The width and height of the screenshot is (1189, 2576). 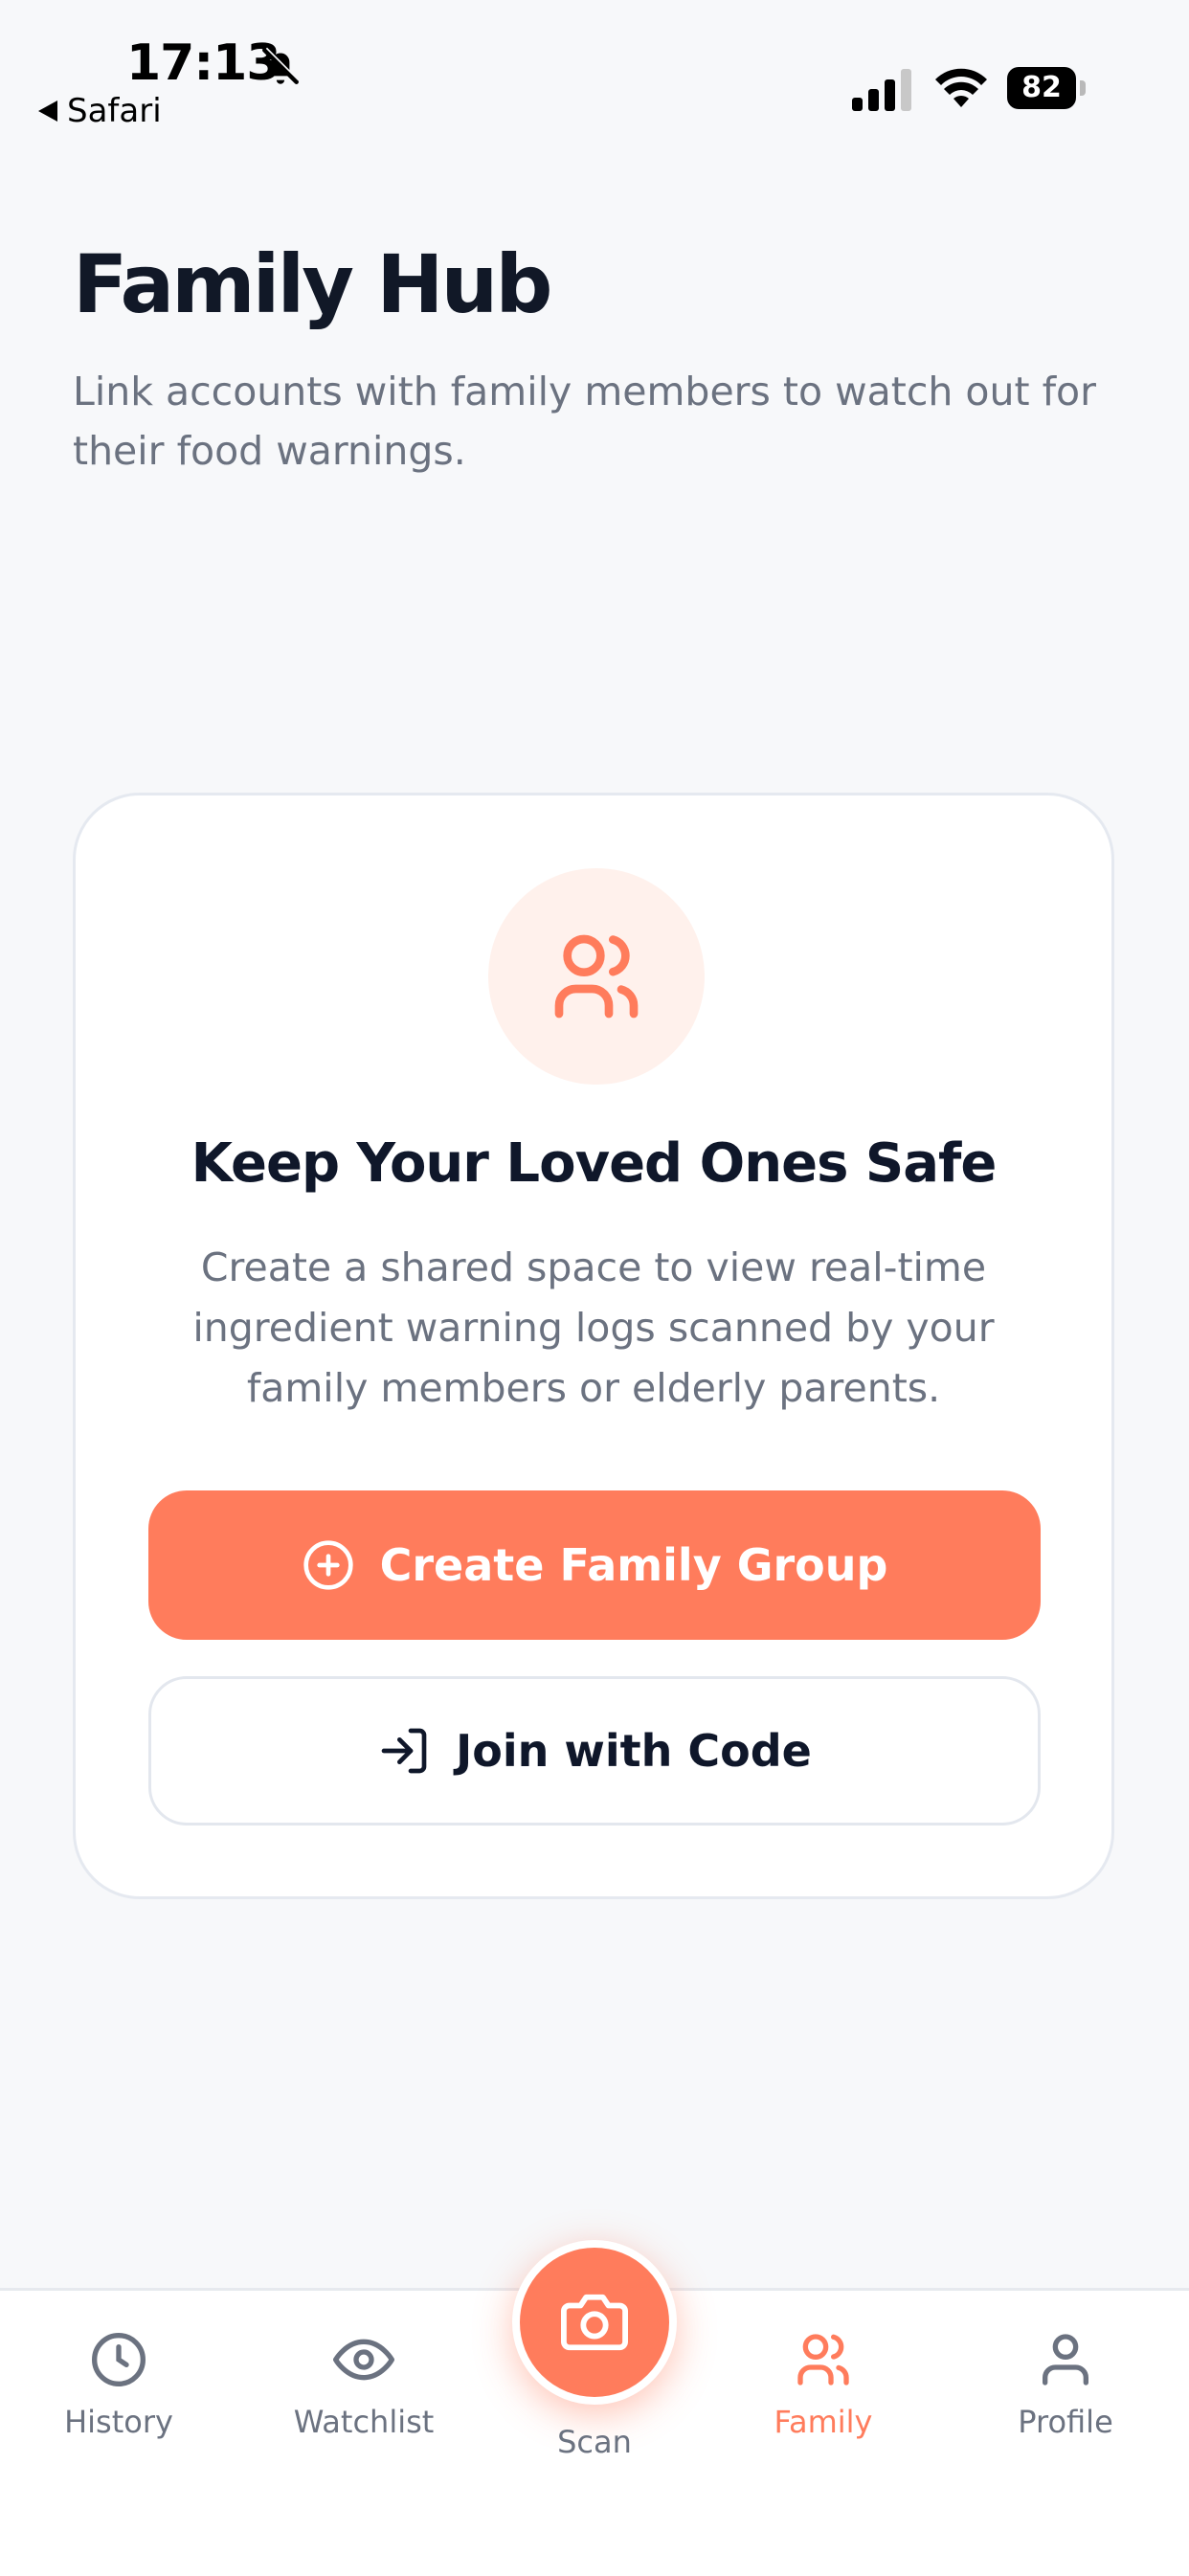 What do you see at coordinates (364, 2422) in the screenshot?
I see `tab-watchlist-label: Watchlist` at bounding box center [364, 2422].